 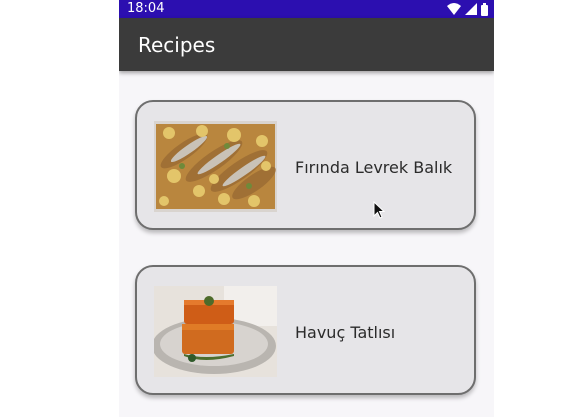 What do you see at coordinates (146, 8) in the screenshot?
I see `status-time: 18:04` at bounding box center [146, 8].